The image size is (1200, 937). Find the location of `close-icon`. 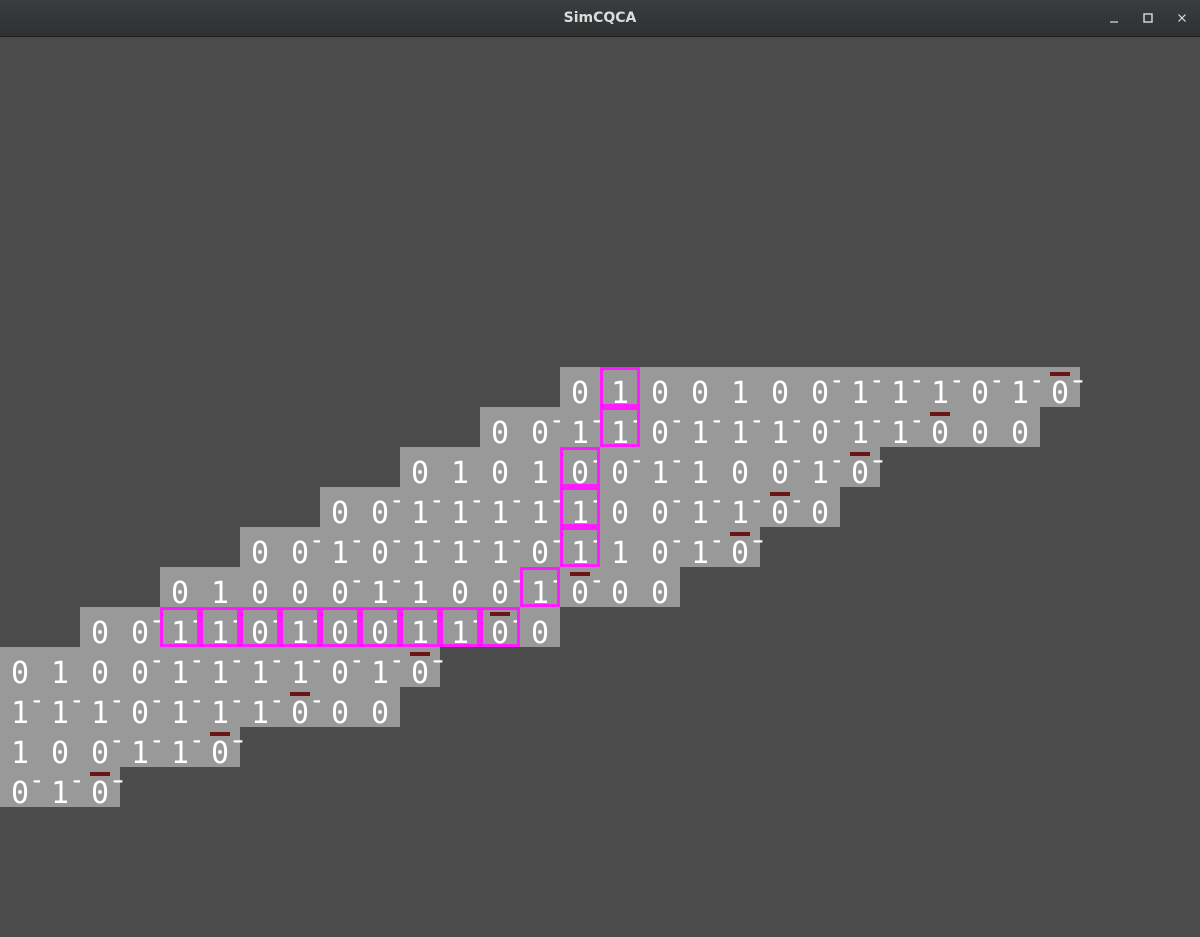

close-icon is located at coordinates (1182, 18).